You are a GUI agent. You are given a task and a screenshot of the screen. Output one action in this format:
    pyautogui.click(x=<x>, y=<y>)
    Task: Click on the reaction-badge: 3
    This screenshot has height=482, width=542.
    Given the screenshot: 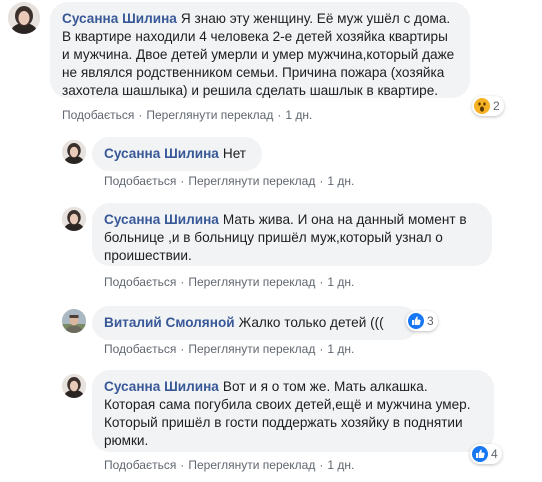 What is the action you would take?
    pyautogui.click(x=422, y=321)
    